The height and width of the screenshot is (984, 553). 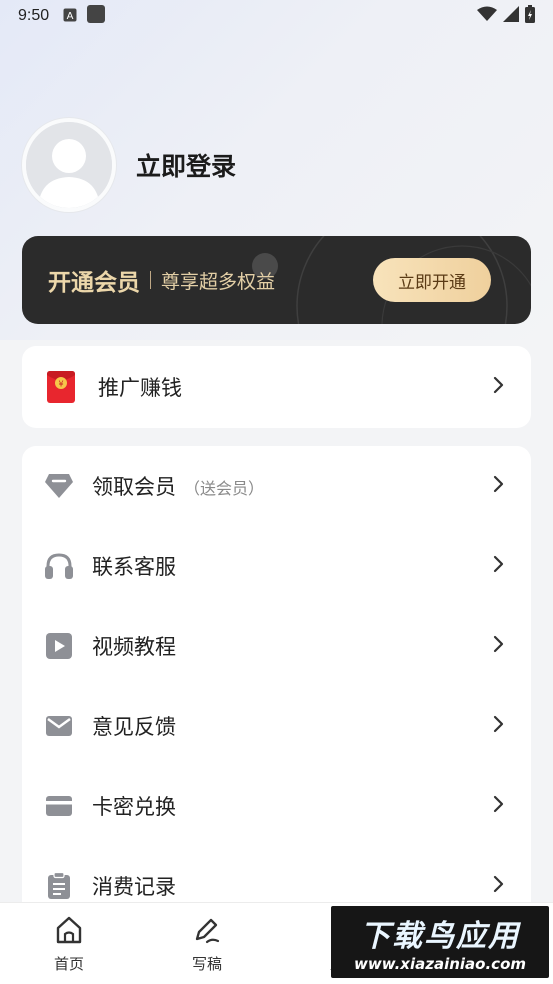 What do you see at coordinates (440, 964) in the screenshot?
I see `watermark-url: www.xiazainiao.com` at bounding box center [440, 964].